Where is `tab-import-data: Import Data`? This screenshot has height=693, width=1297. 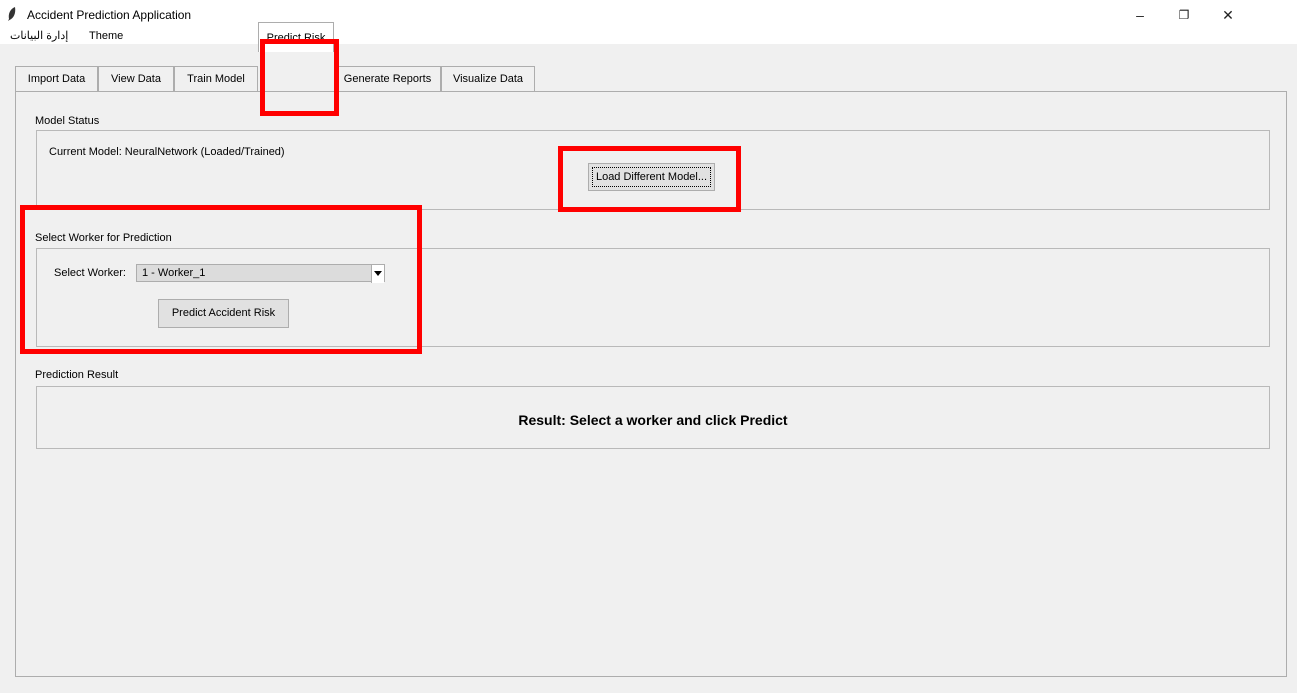
tab-import-data: Import Data is located at coordinates (56, 79).